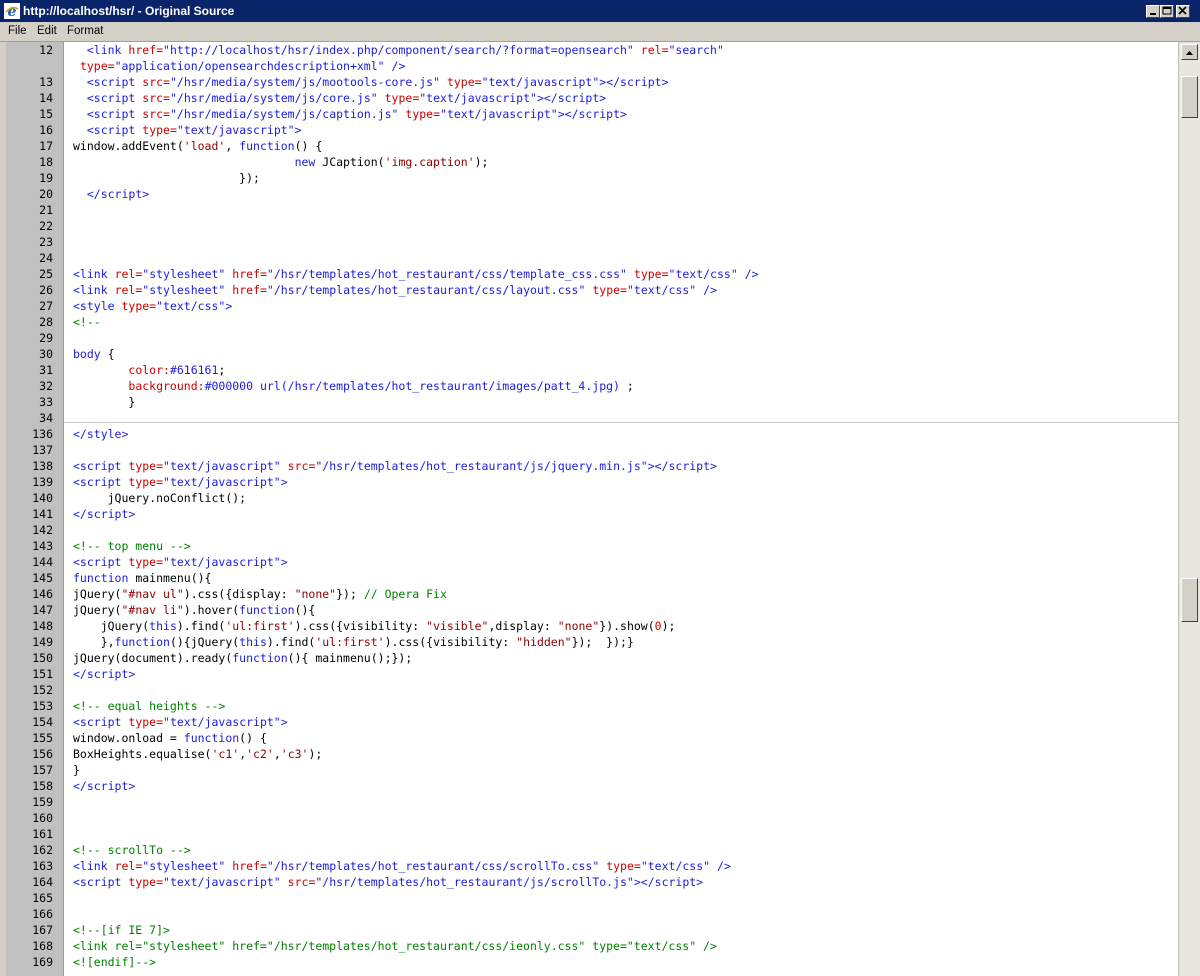  What do you see at coordinates (42, 594) in the screenshot?
I see `line-number: 146` at bounding box center [42, 594].